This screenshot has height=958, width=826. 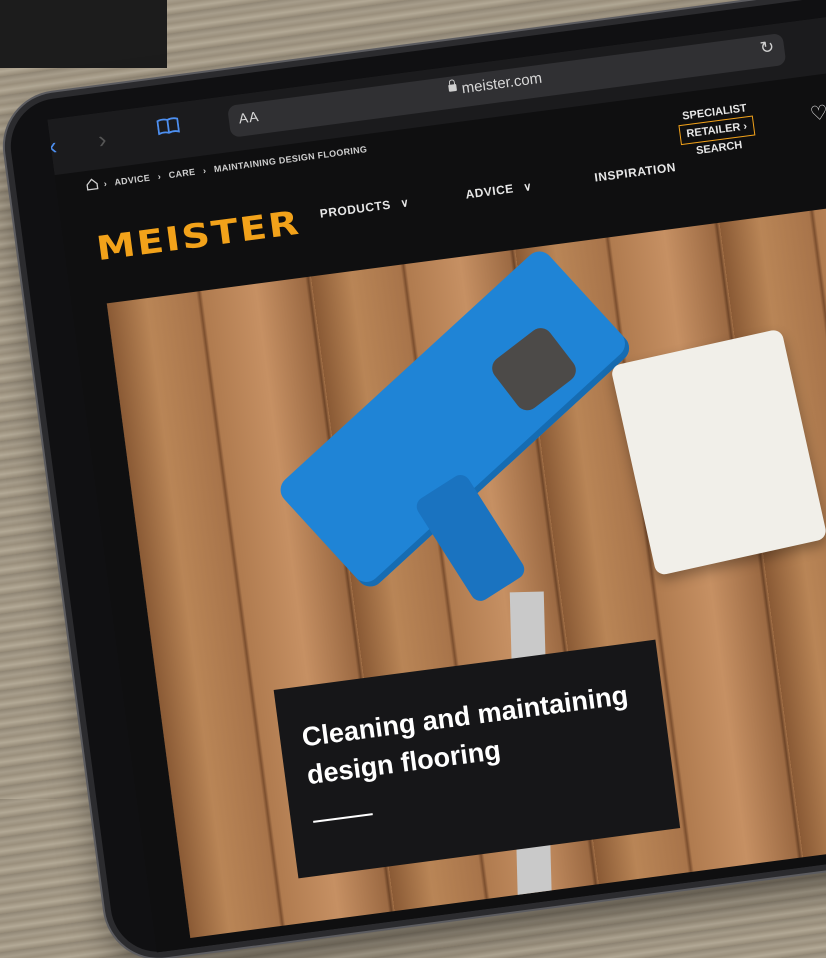 I want to click on nav-advice-label: ADVICE, so click(x=489, y=191).